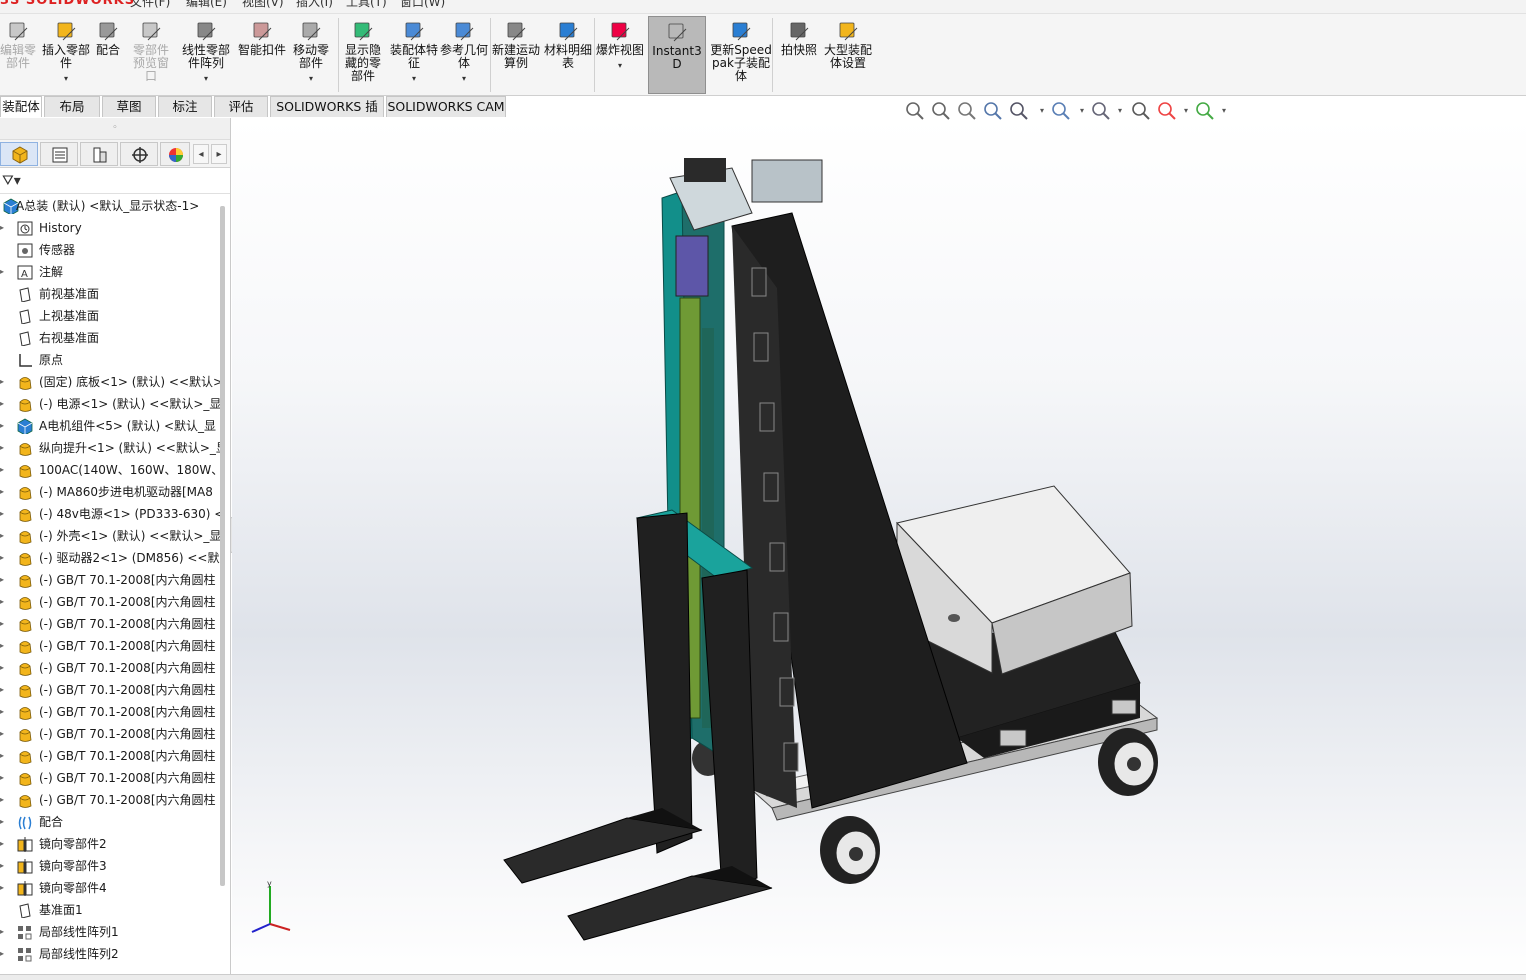  Describe the element at coordinates (1141, 111) in the screenshot. I see `hide-show-items-icon` at that location.